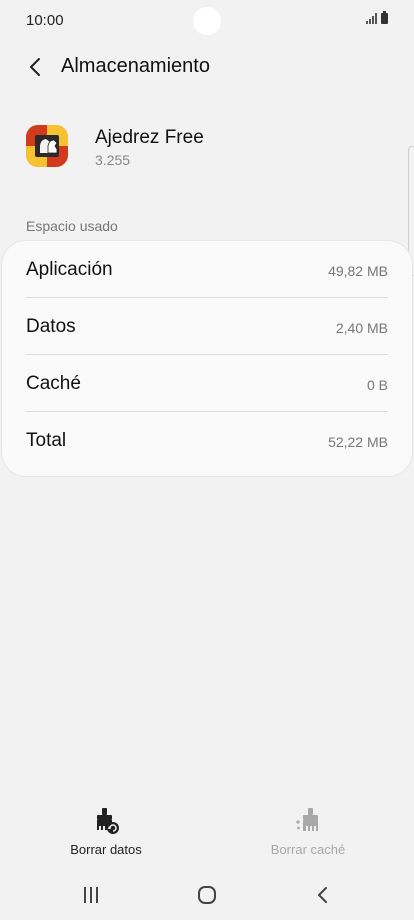 The image size is (414, 920). Describe the element at coordinates (308, 831) in the screenshot. I see `clear-cache-button: Borrar caché` at that location.